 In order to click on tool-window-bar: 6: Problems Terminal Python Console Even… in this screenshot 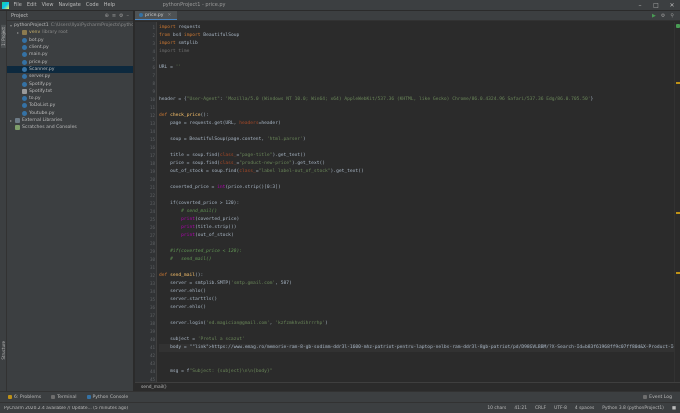, I will do `click(340, 396)`.